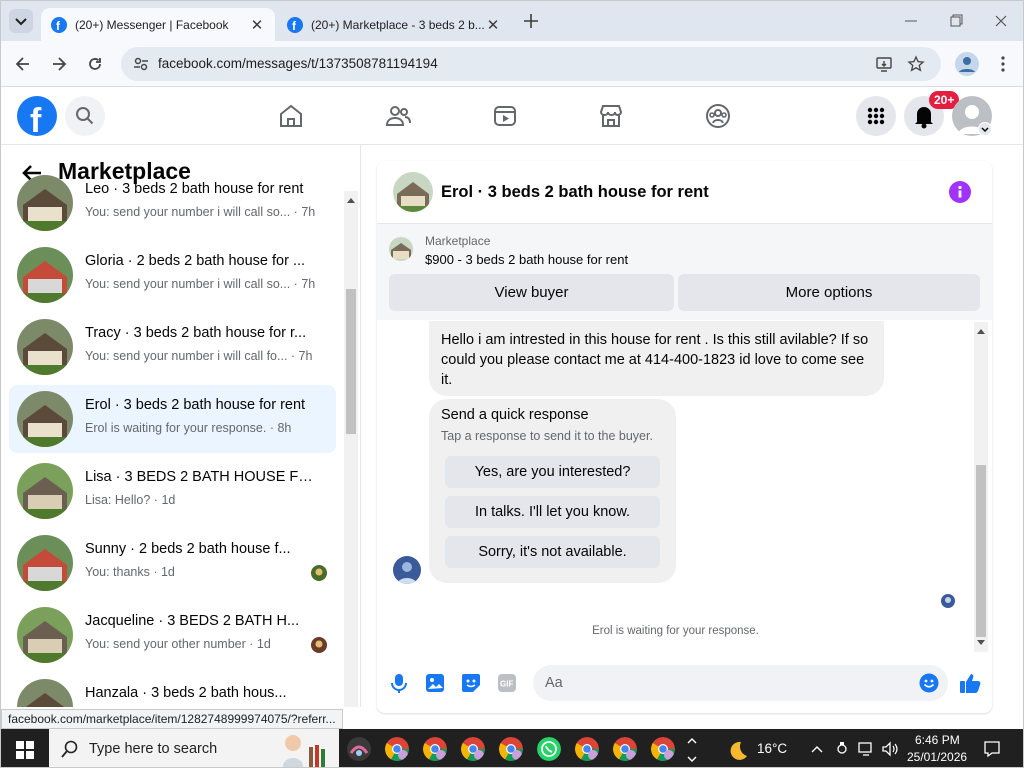  What do you see at coordinates (552, 472) in the screenshot?
I see `quick-reply-interested: Yes, are you interested?` at bounding box center [552, 472].